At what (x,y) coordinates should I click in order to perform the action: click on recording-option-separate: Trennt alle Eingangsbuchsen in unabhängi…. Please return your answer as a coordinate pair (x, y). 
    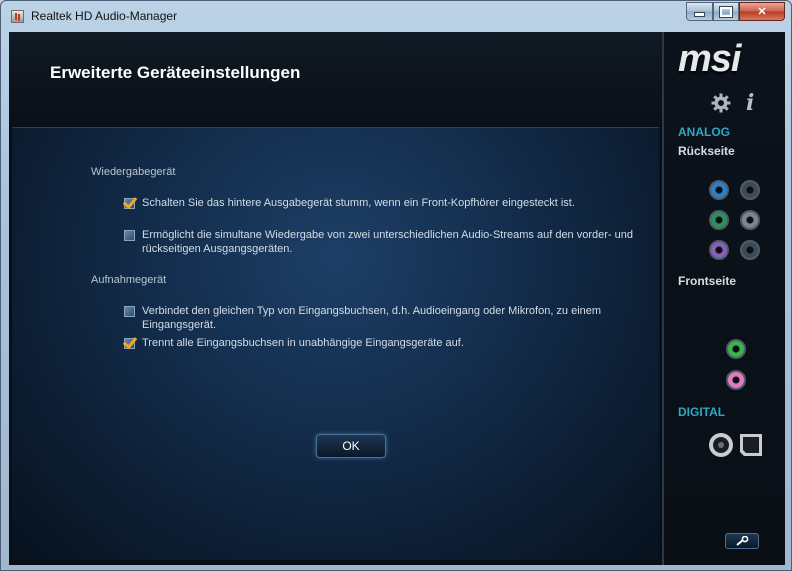
    Looking at the image, I should click on (384, 343).